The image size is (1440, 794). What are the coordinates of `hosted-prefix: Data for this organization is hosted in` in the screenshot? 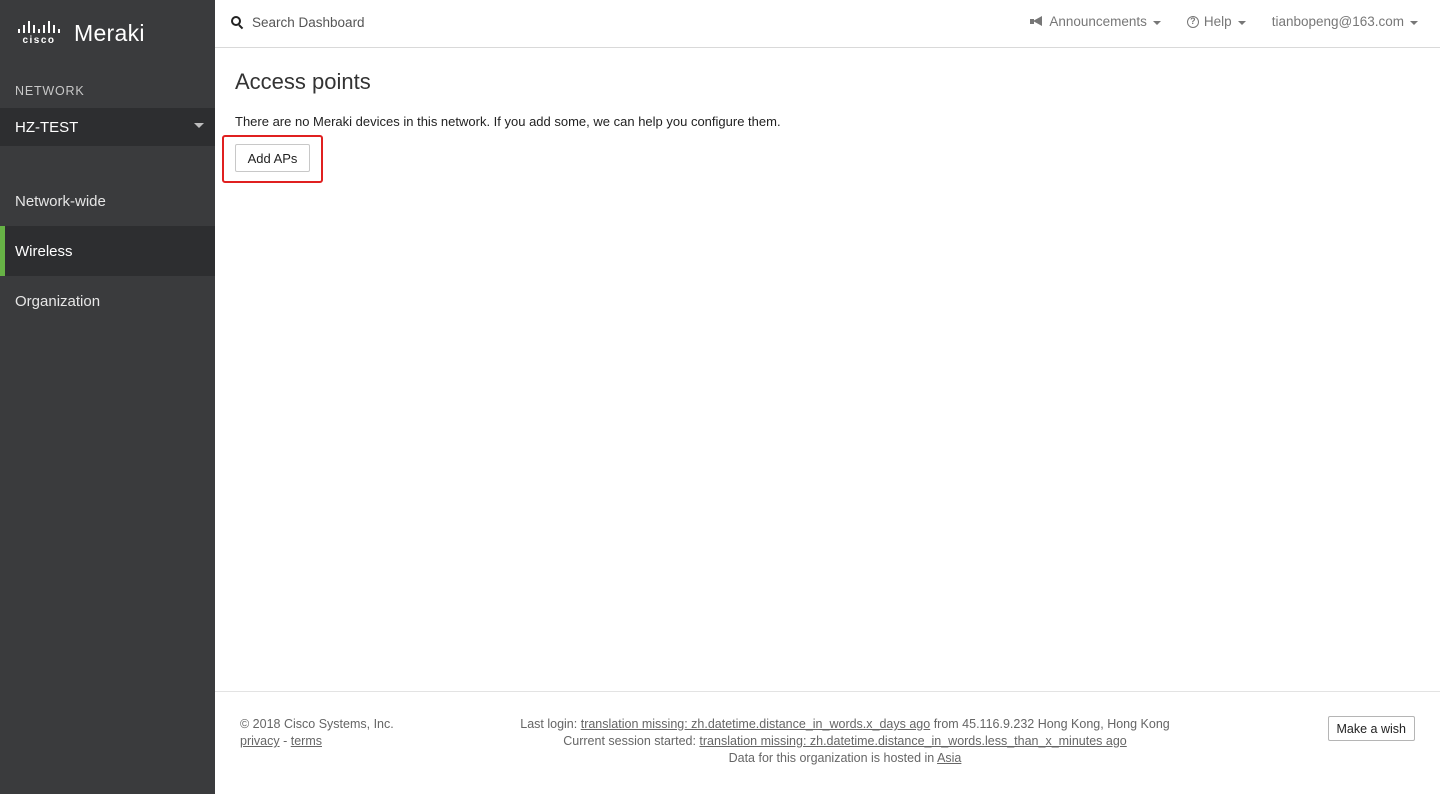 It's located at (833, 758).